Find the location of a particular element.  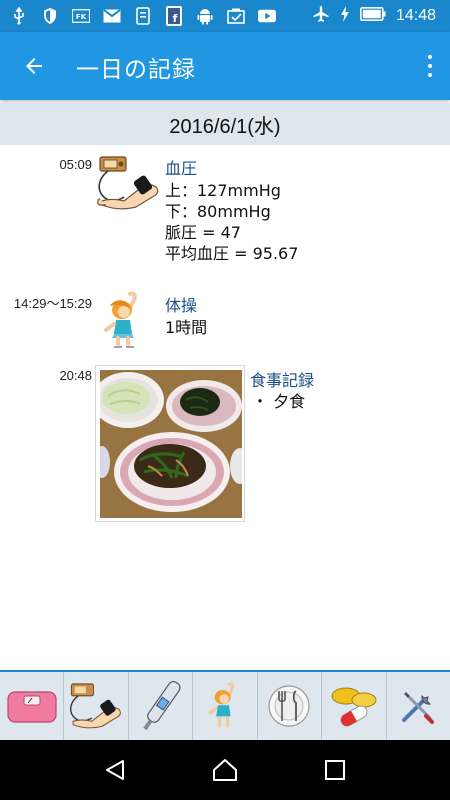

checklist-icon is located at coordinates (236, 16).